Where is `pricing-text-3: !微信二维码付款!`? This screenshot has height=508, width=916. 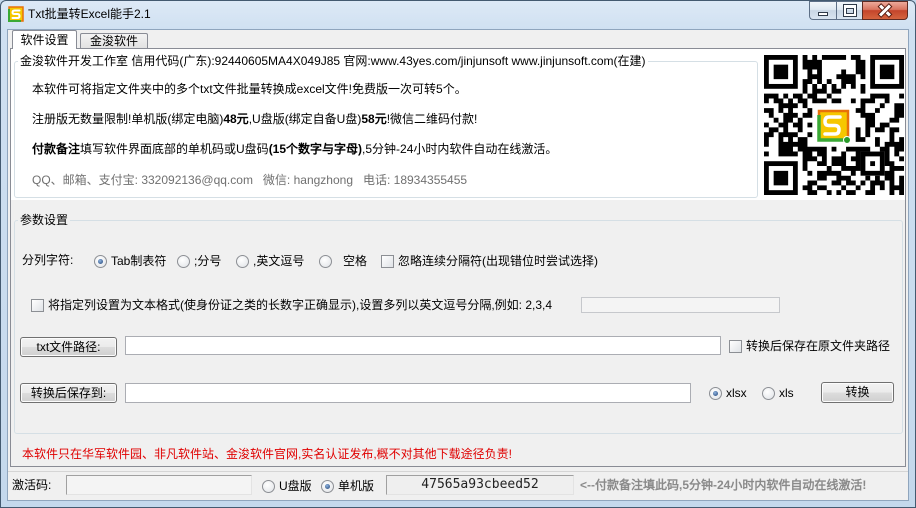 pricing-text-3: !微信二维码付款! is located at coordinates (432, 119).